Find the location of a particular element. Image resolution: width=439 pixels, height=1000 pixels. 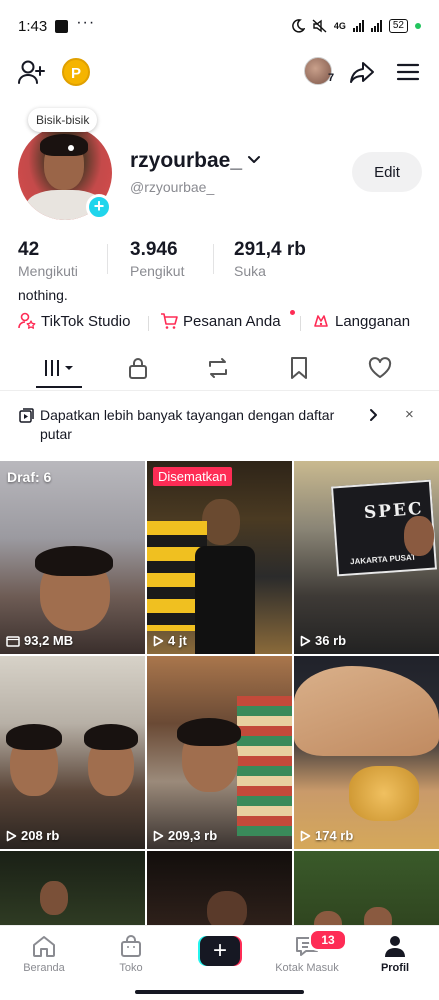

link-label: Langganan is located at coordinates (373, 321).